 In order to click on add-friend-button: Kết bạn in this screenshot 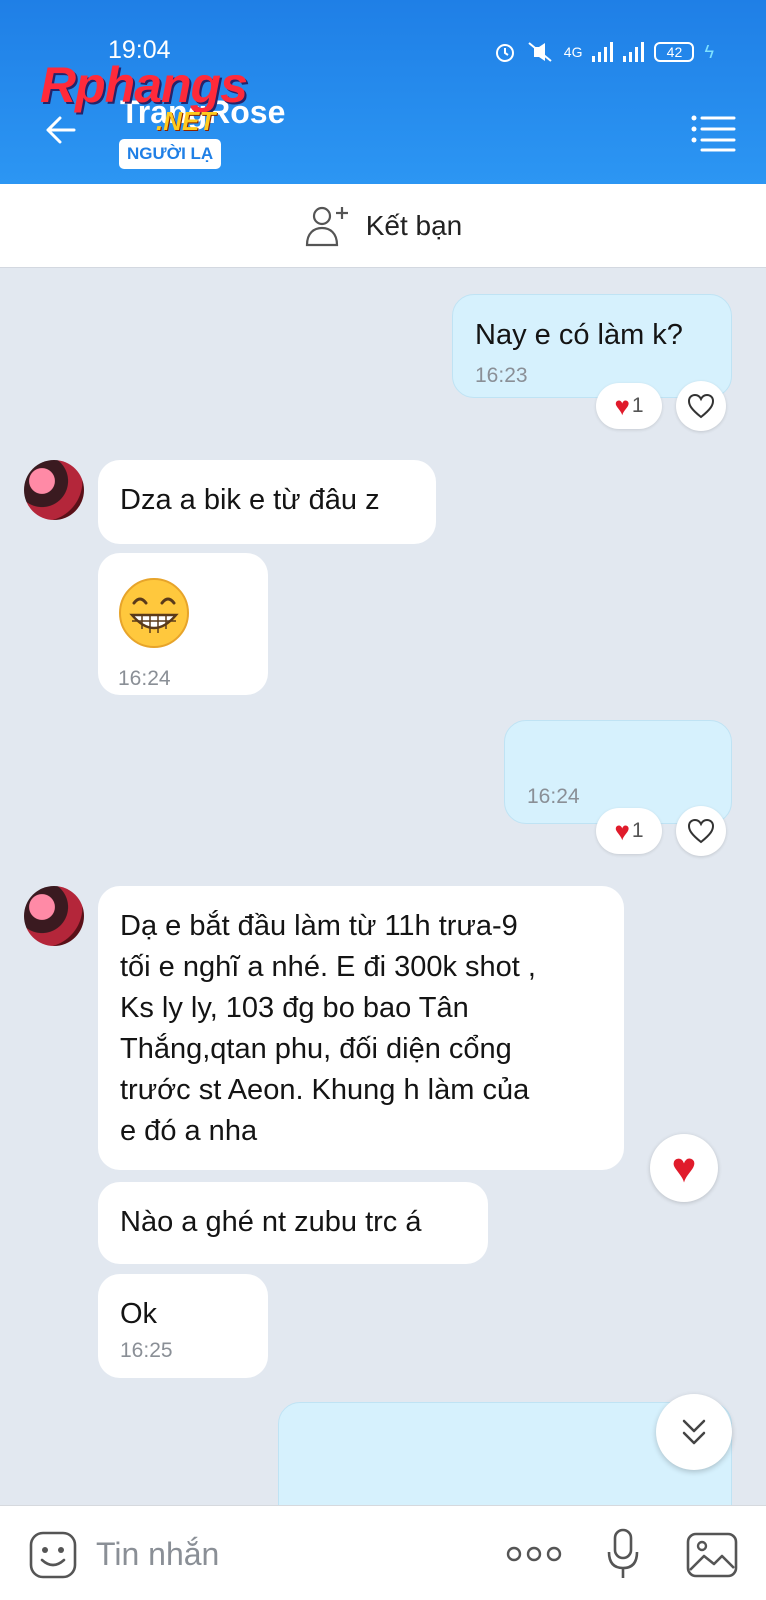, I will do `click(383, 226)`.